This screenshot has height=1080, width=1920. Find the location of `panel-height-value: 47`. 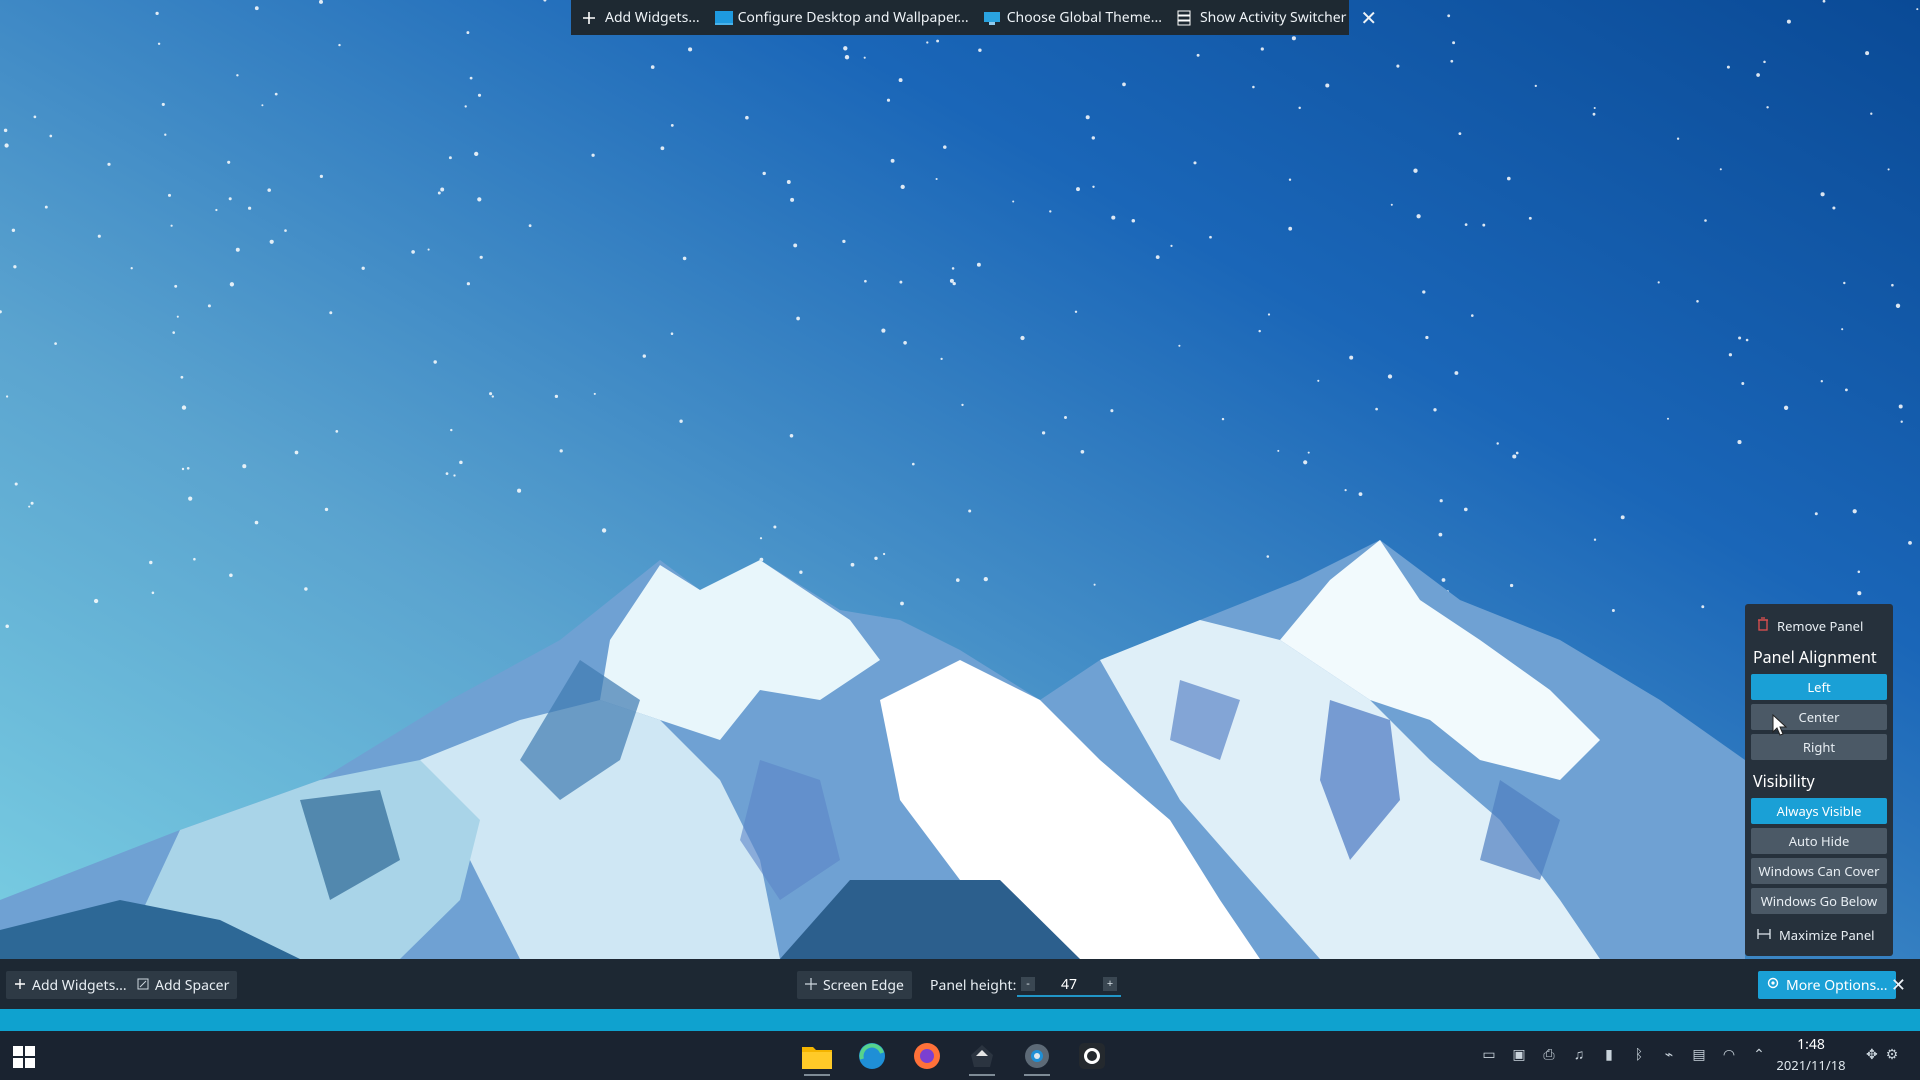

panel-height-value: 47 is located at coordinates (1069, 984).